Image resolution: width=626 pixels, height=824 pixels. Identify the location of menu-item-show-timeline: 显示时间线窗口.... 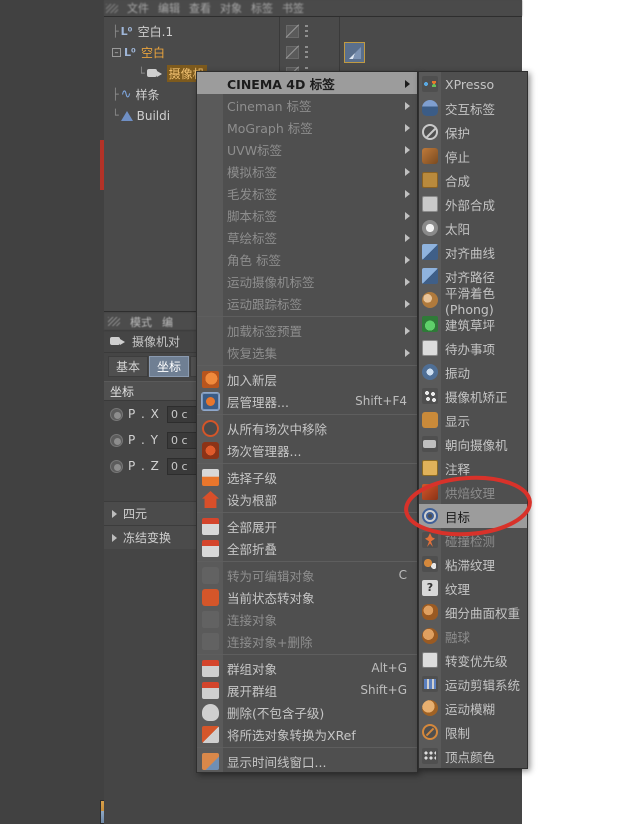
(307, 761).